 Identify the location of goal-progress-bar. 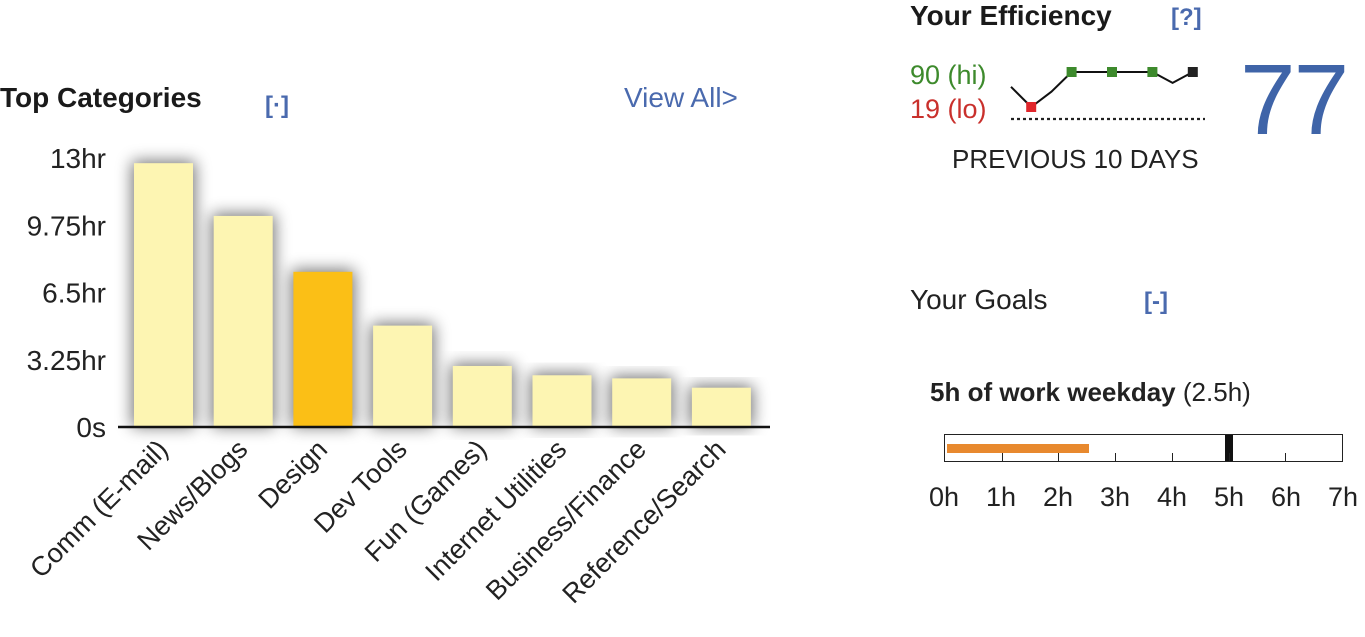
(1143, 448).